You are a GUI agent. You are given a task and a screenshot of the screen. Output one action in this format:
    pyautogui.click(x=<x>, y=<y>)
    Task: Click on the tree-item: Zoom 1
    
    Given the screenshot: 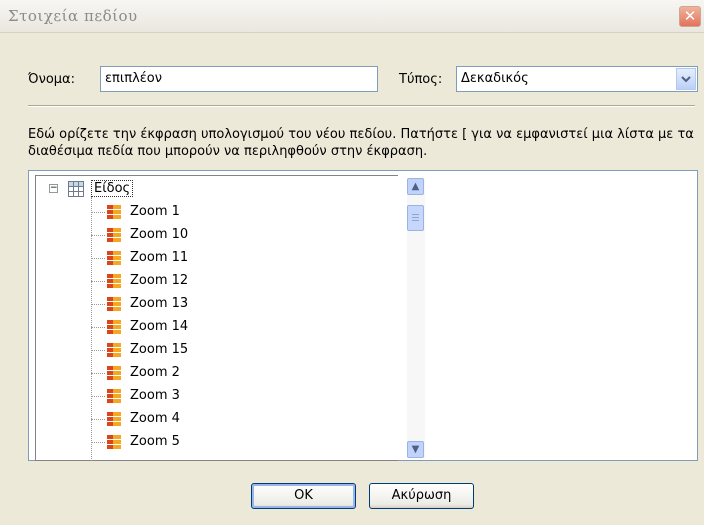 What is the action you would take?
    pyautogui.click(x=241, y=212)
    